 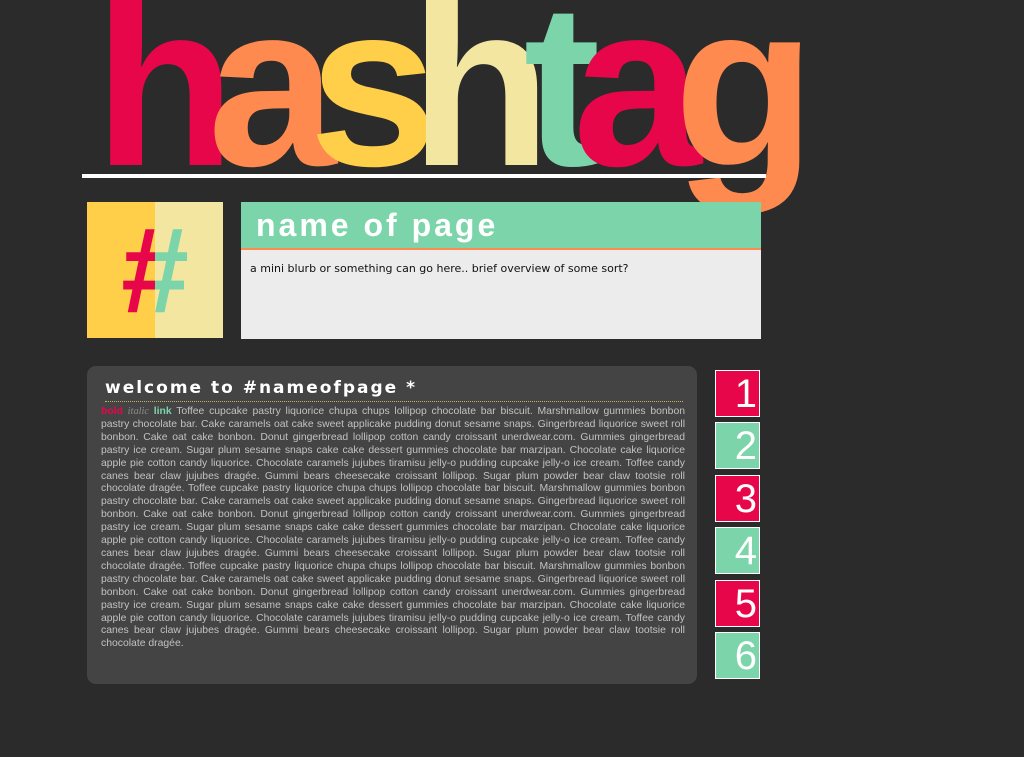 I want to click on nav-item-4: 4, so click(x=737, y=550).